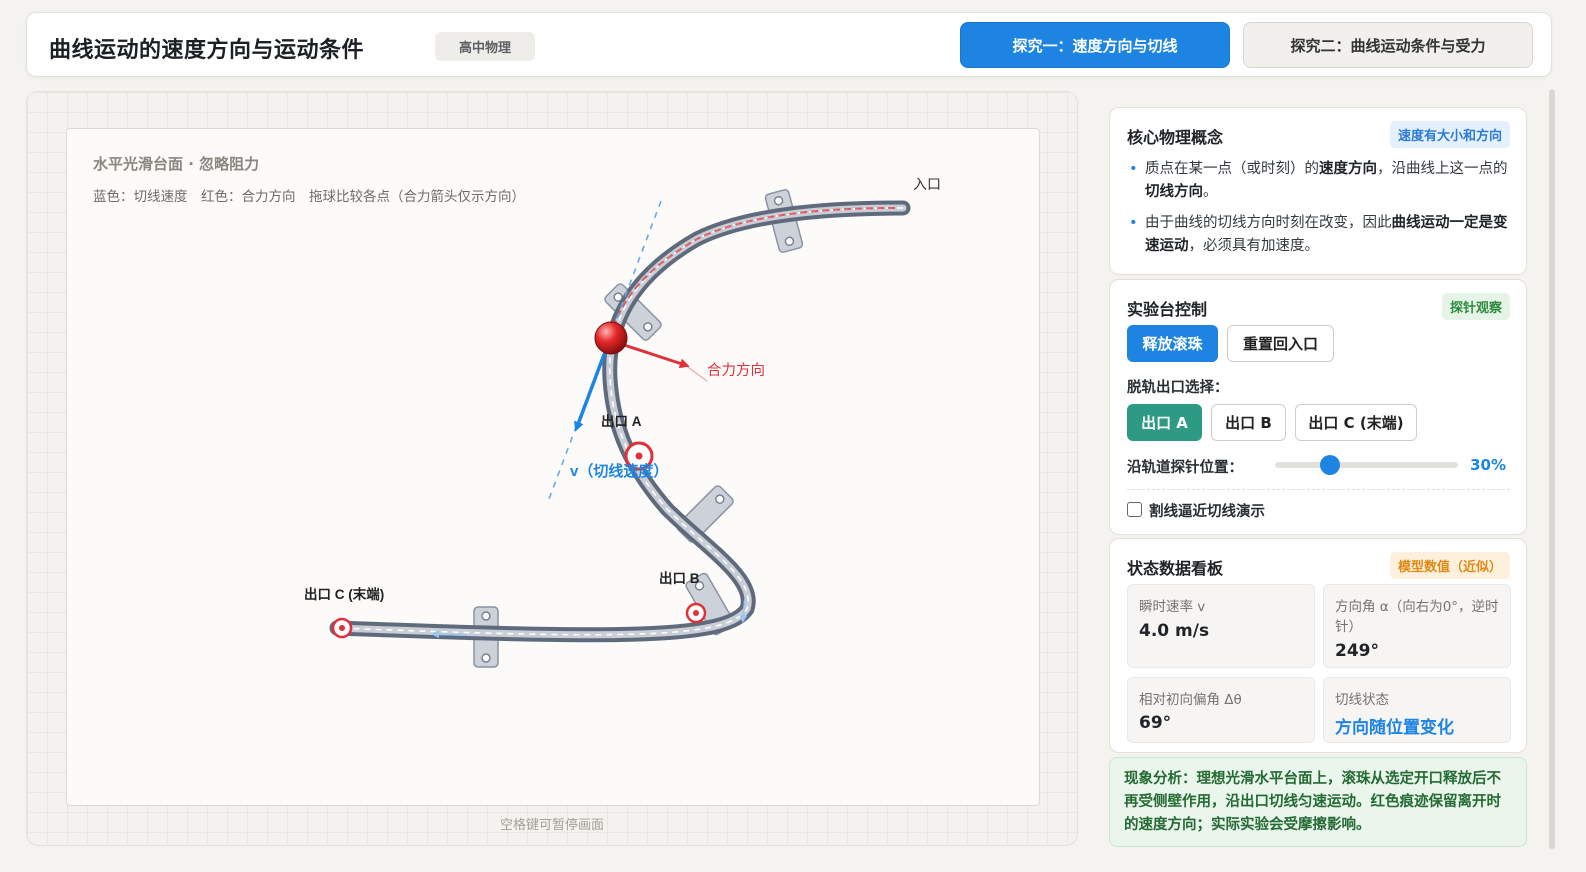  Describe the element at coordinates (1174, 631) in the screenshot. I see `stat-value: 4.0 m/s` at that location.